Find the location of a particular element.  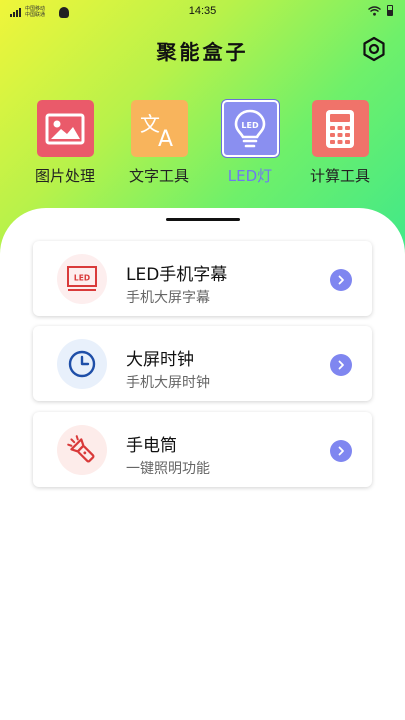

svg-text: A is located at coordinates (165, 138).